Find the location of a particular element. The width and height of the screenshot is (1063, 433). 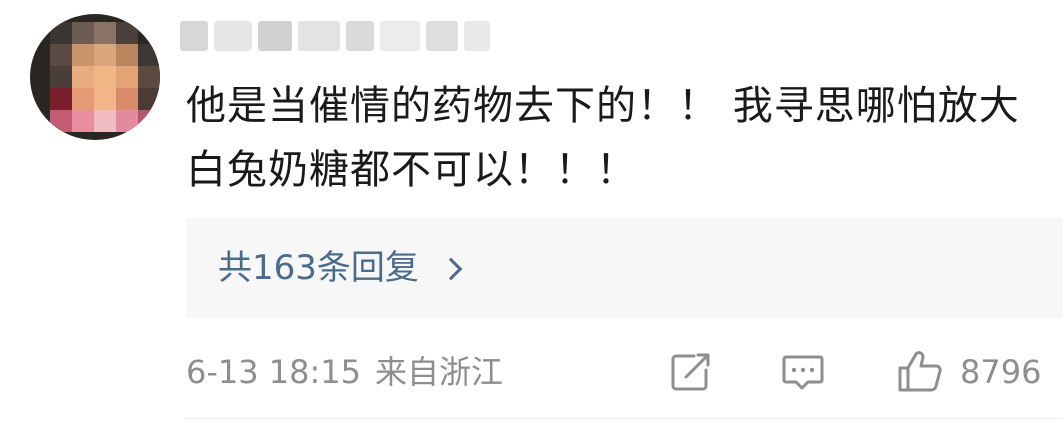

comment-location: 来自浙江 is located at coordinates (439, 372).